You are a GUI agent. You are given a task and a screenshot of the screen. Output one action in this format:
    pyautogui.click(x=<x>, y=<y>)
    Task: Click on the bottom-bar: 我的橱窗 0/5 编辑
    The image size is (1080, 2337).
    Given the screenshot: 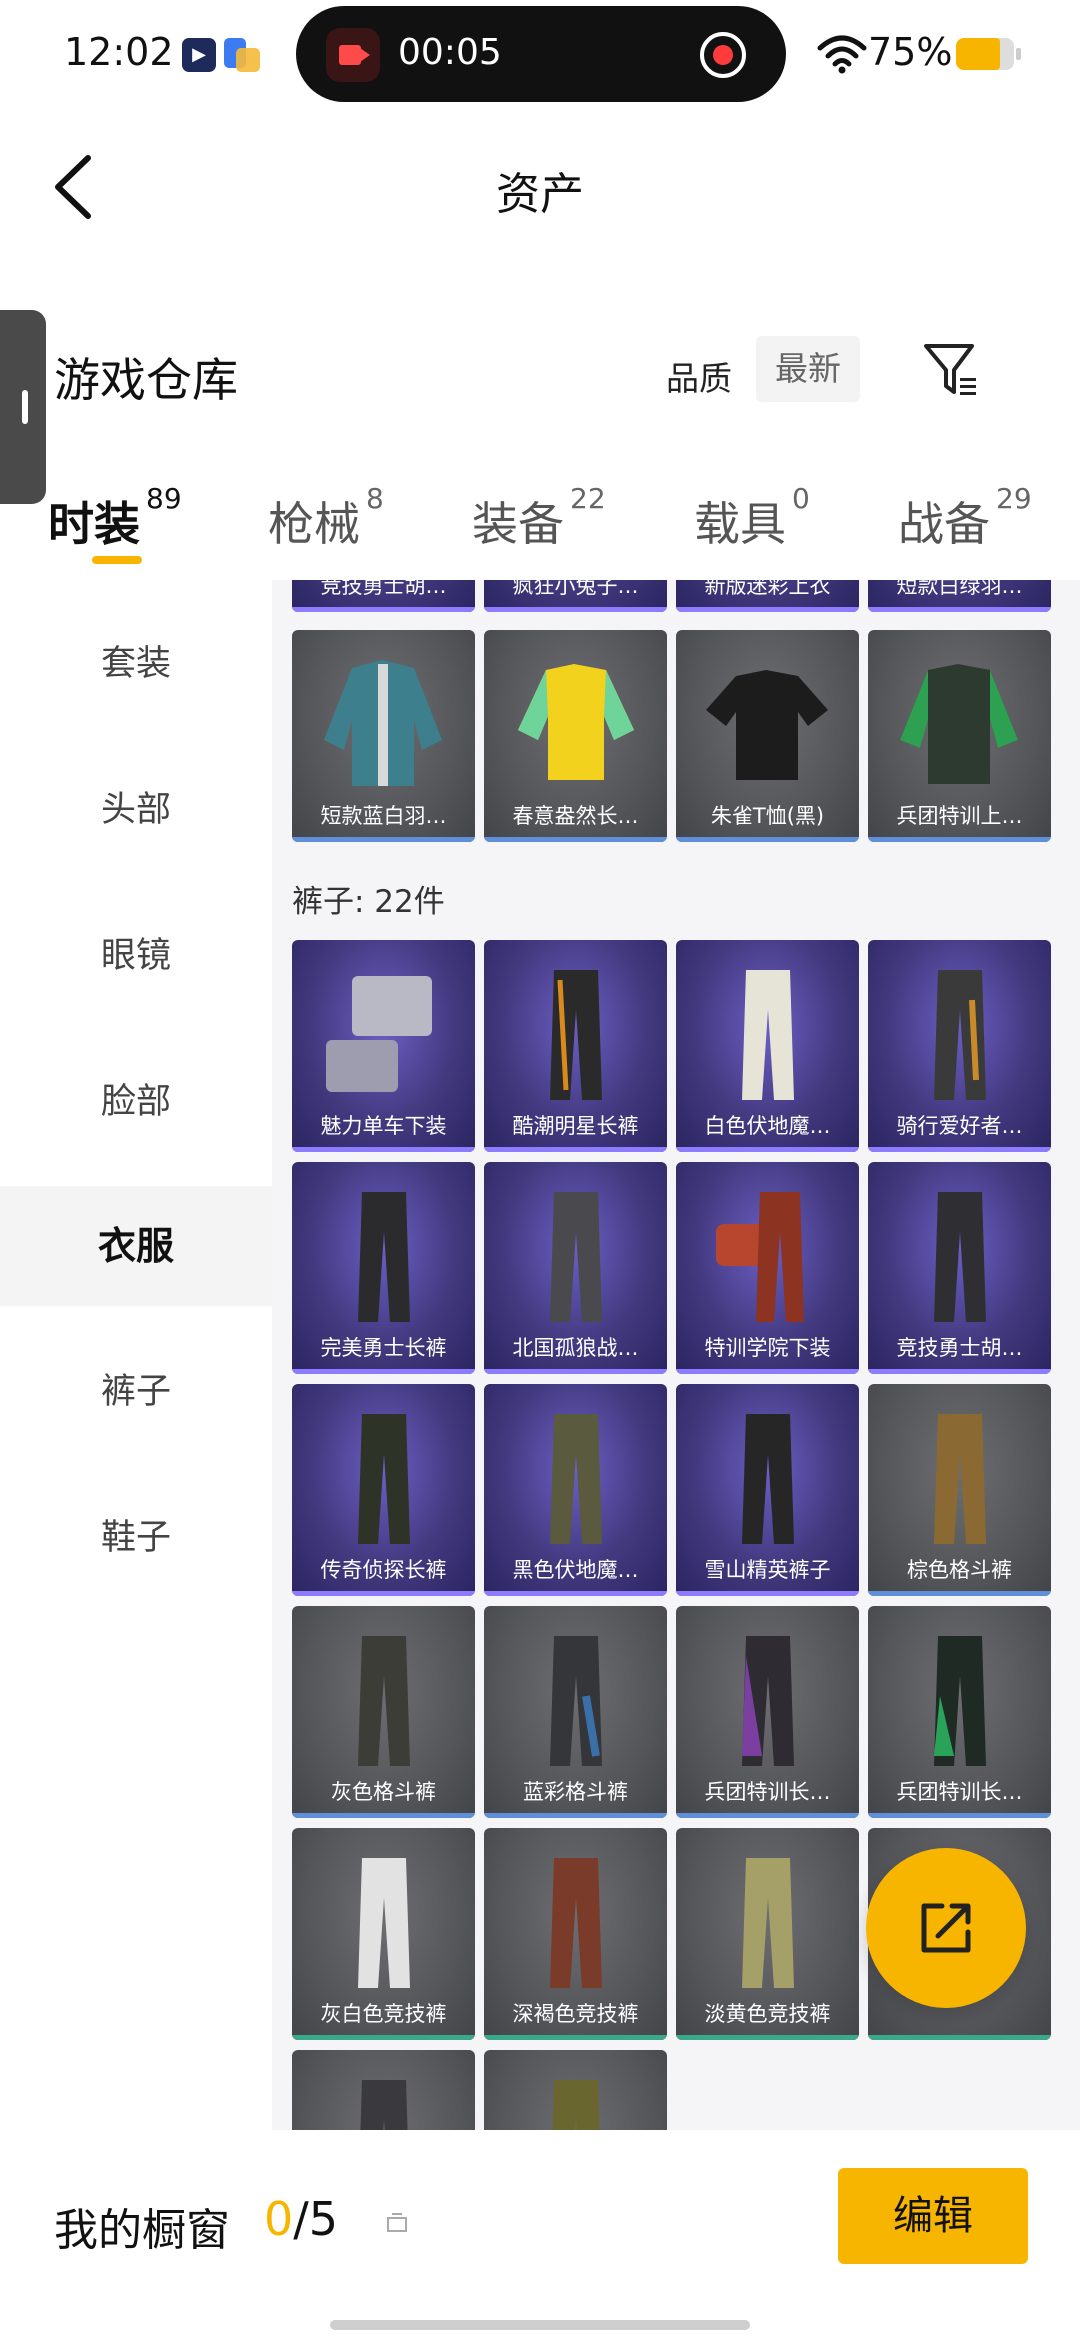 What is the action you would take?
    pyautogui.click(x=540, y=2233)
    